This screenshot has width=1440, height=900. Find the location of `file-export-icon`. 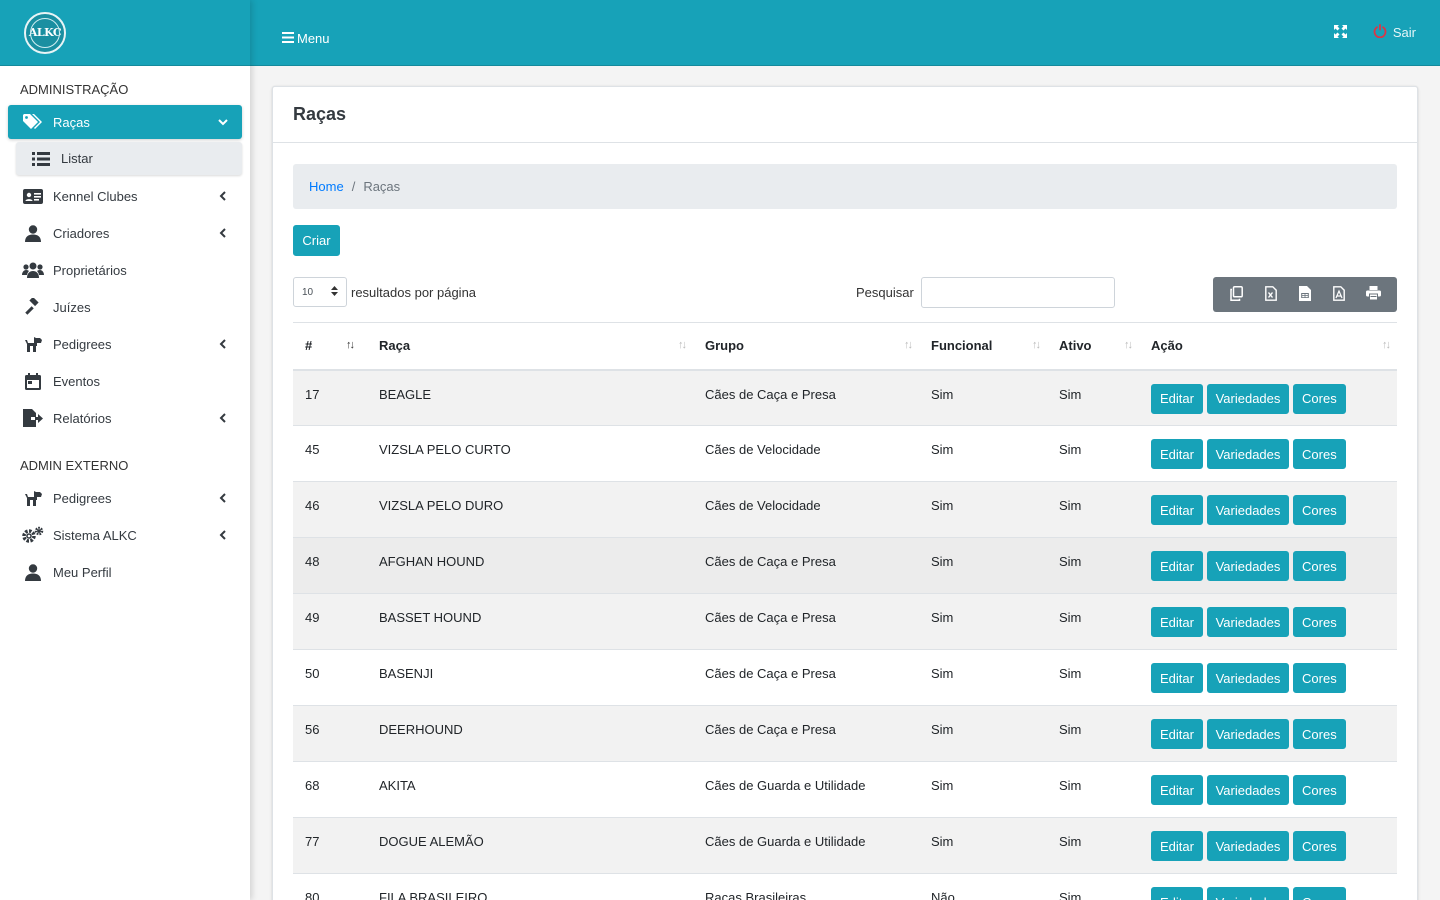

file-export-icon is located at coordinates (33, 418).